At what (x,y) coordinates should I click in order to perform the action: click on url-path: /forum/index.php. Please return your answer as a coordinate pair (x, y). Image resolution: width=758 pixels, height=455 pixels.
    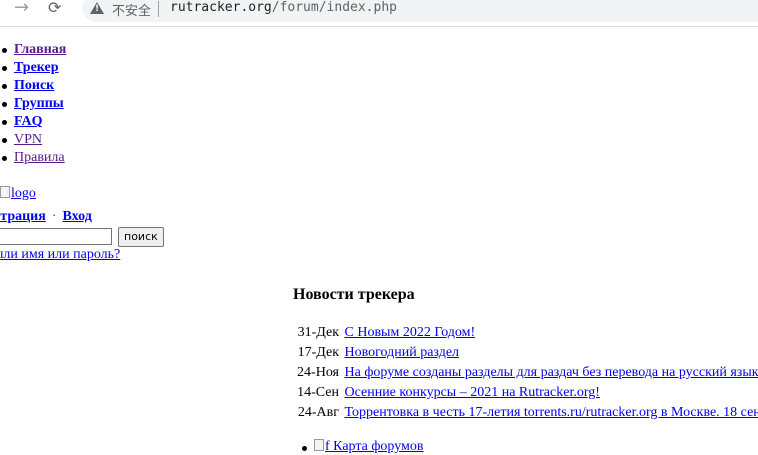
    Looking at the image, I should click on (334, 7).